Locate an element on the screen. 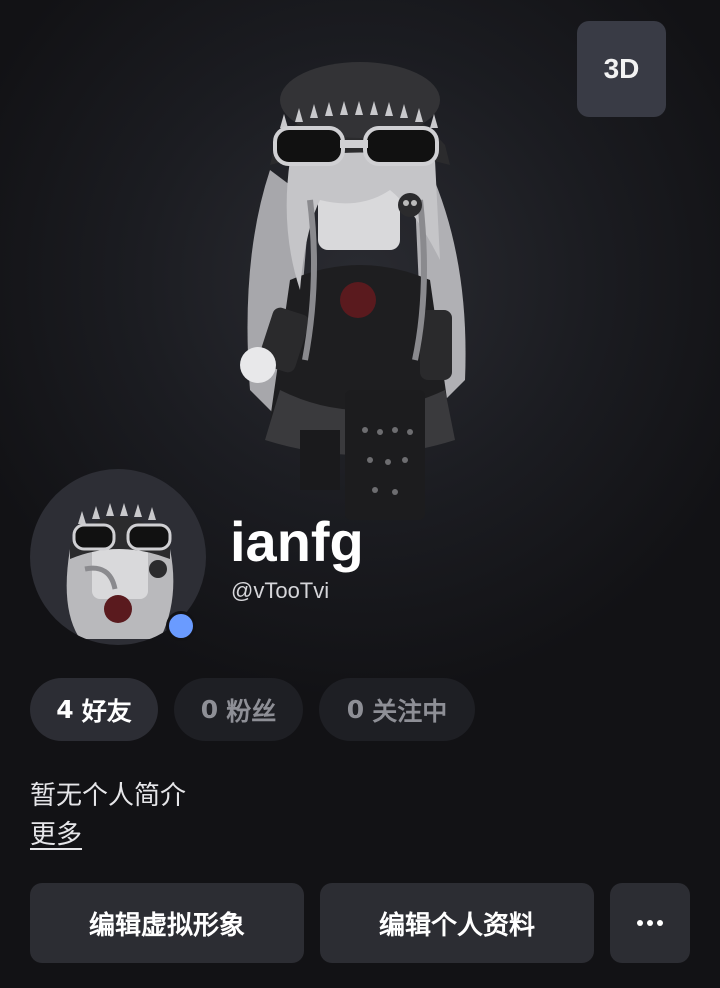 The image size is (720, 988). online-status-indicator is located at coordinates (181, 626).